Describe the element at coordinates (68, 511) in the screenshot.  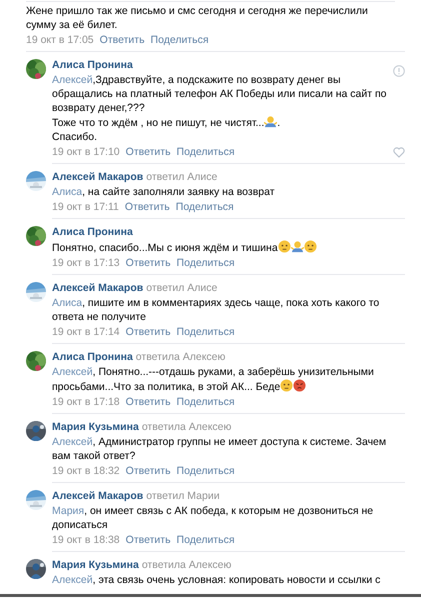
I see `mention-link: Мария` at that location.